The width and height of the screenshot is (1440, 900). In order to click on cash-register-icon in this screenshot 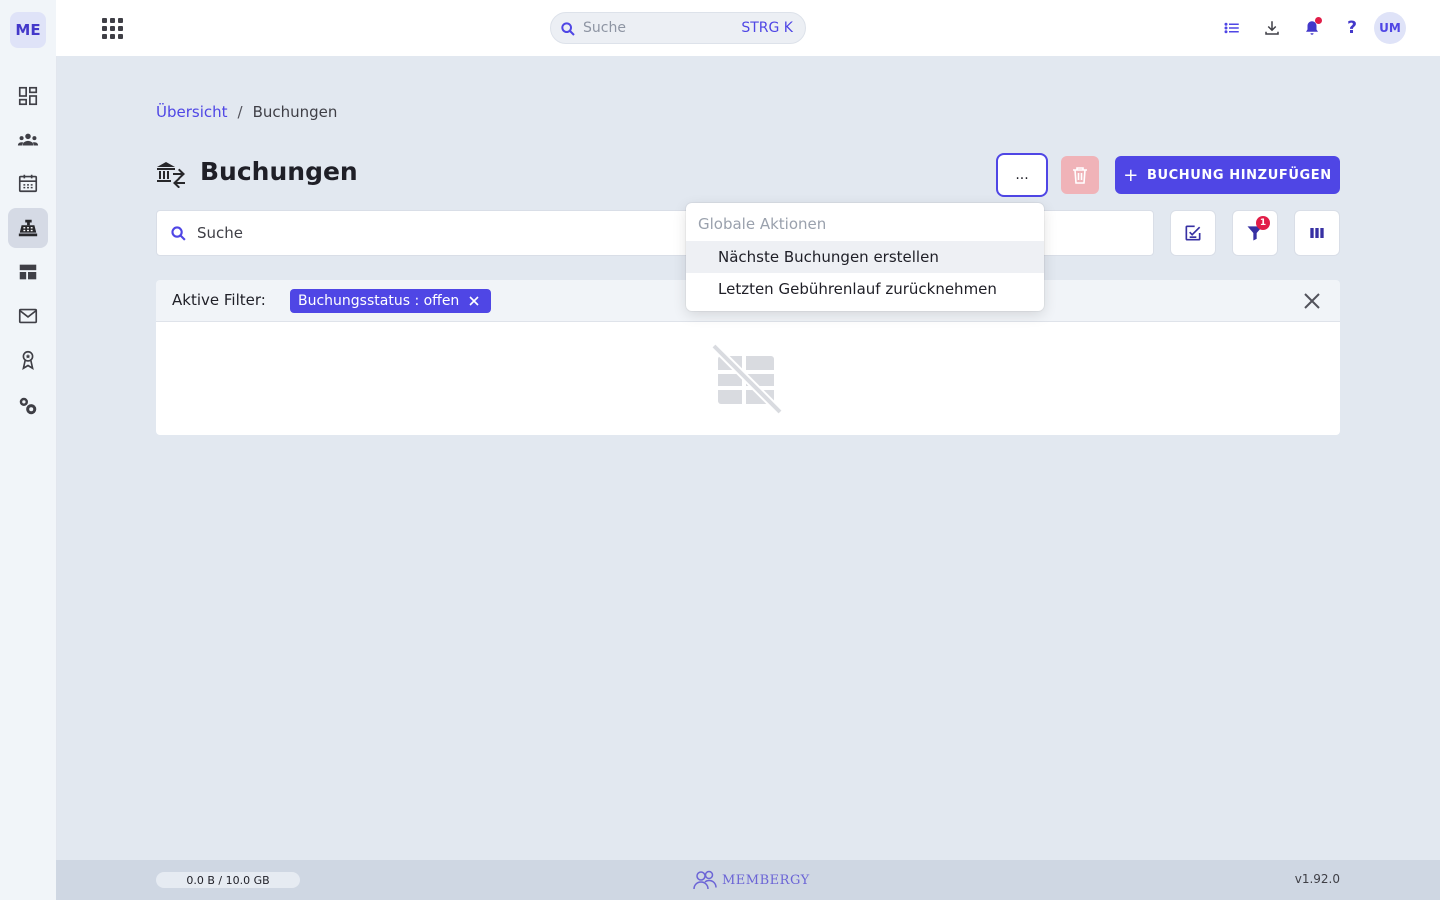, I will do `click(28, 228)`.